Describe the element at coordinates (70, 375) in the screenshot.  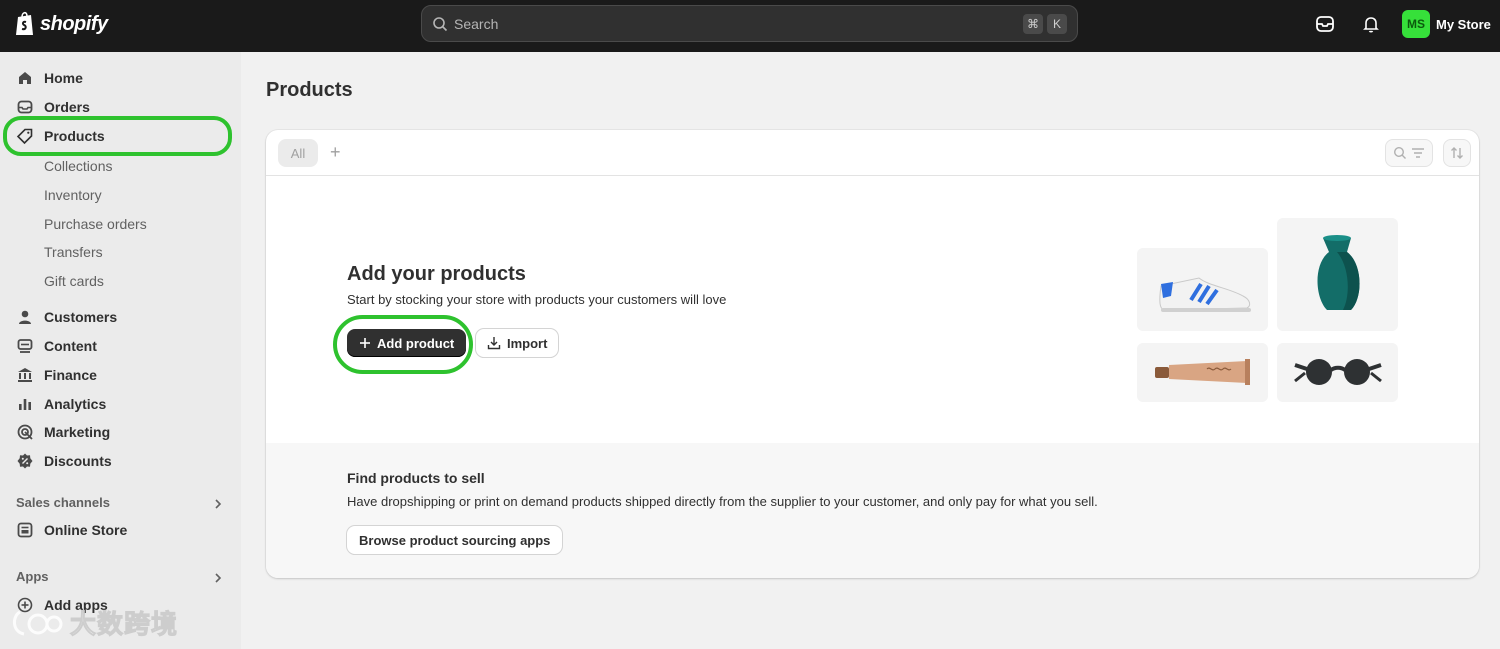
I see `sidebar-item-label: Finance` at that location.